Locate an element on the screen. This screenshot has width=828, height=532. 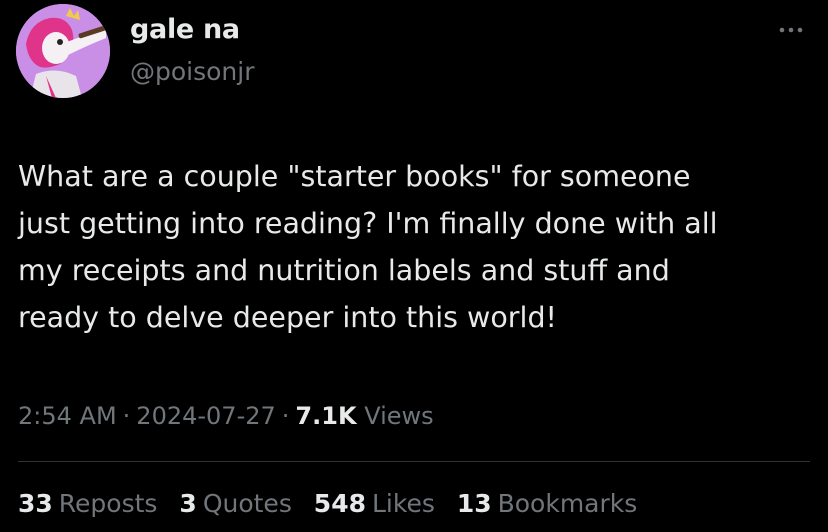
avatar-image is located at coordinates (63, 51).